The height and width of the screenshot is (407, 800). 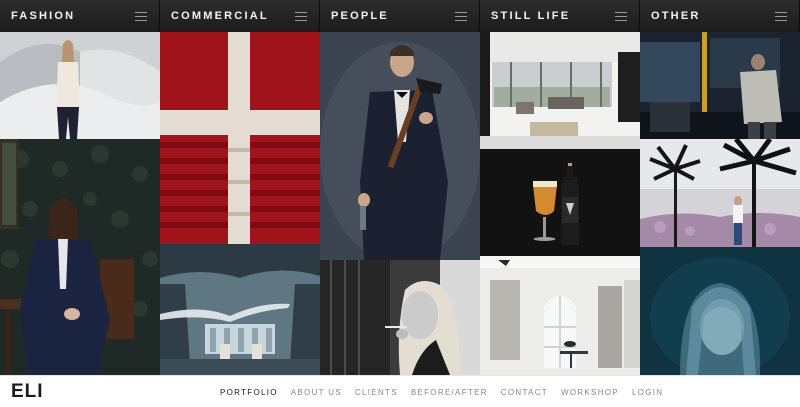 What do you see at coordinates (400, 146) in the screenshot?
I see `photo-tile-people-man-with-axe` at bounding box center [400, 146].